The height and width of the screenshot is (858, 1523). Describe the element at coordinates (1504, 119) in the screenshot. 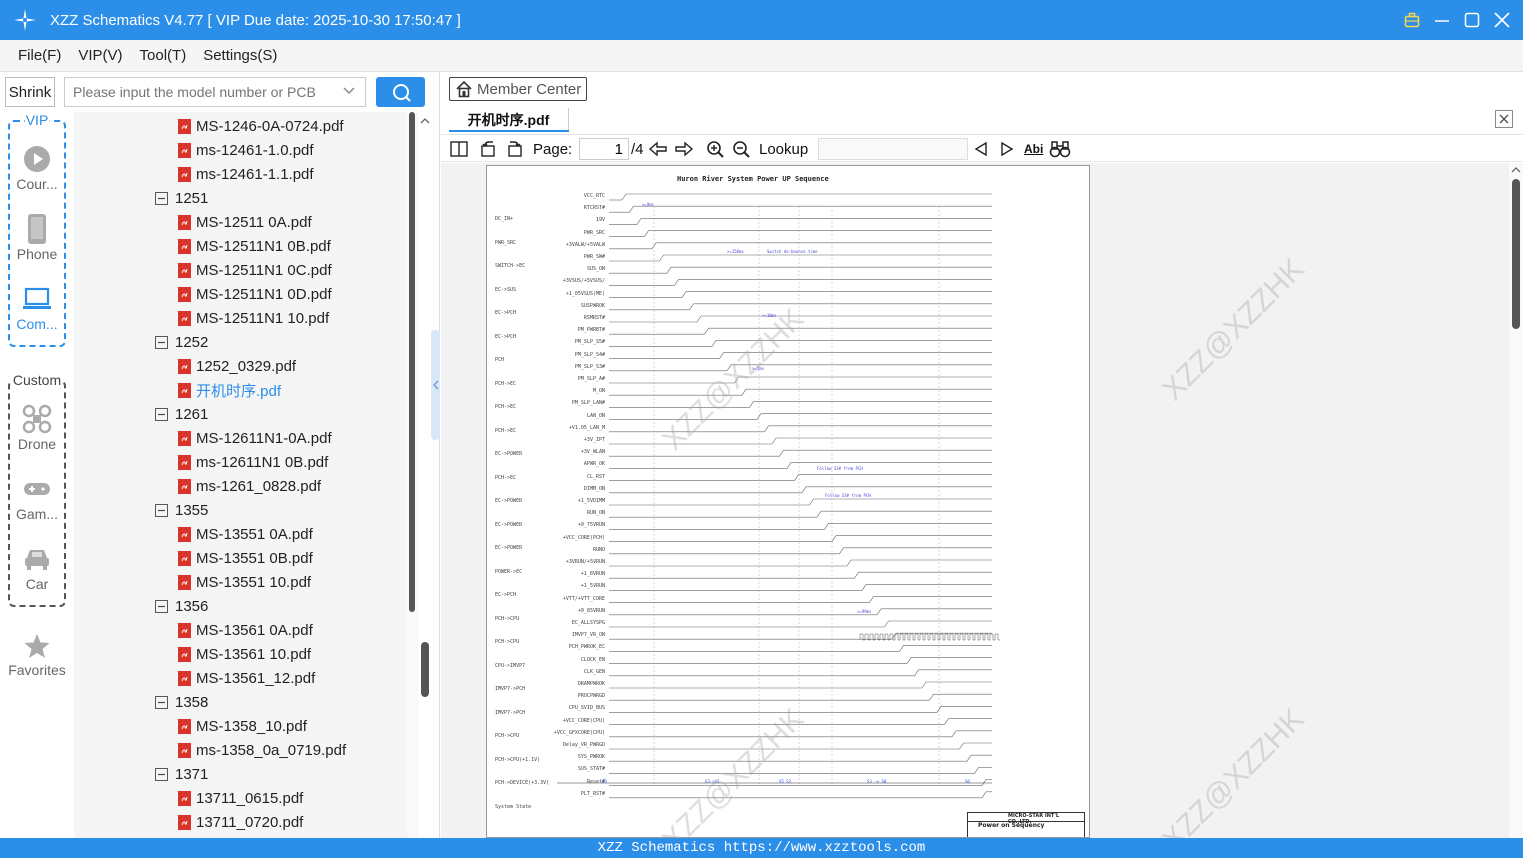

I see `close-tab-button` at that location.